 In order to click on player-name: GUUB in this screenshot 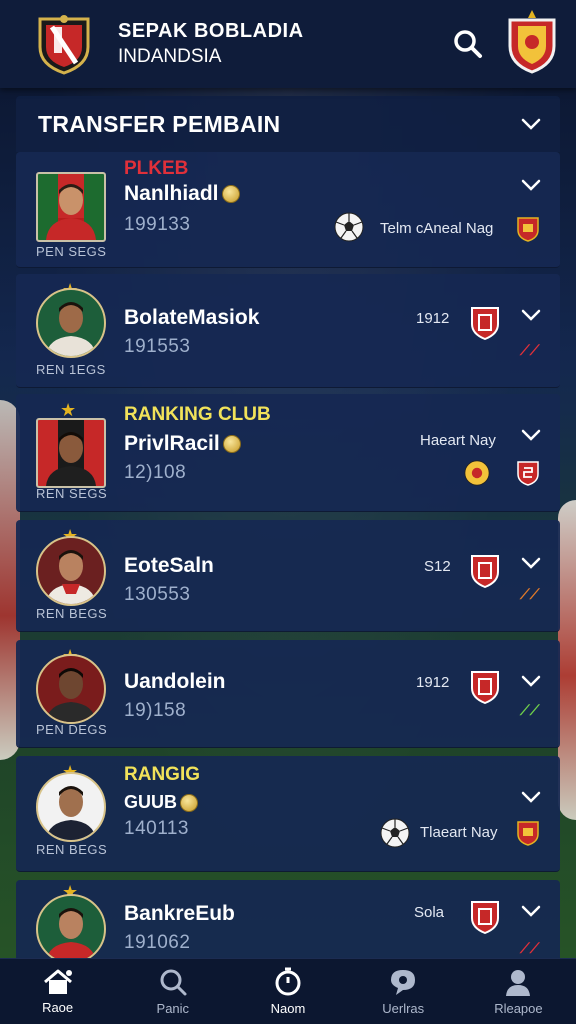, I will do `click(161, 802)`.